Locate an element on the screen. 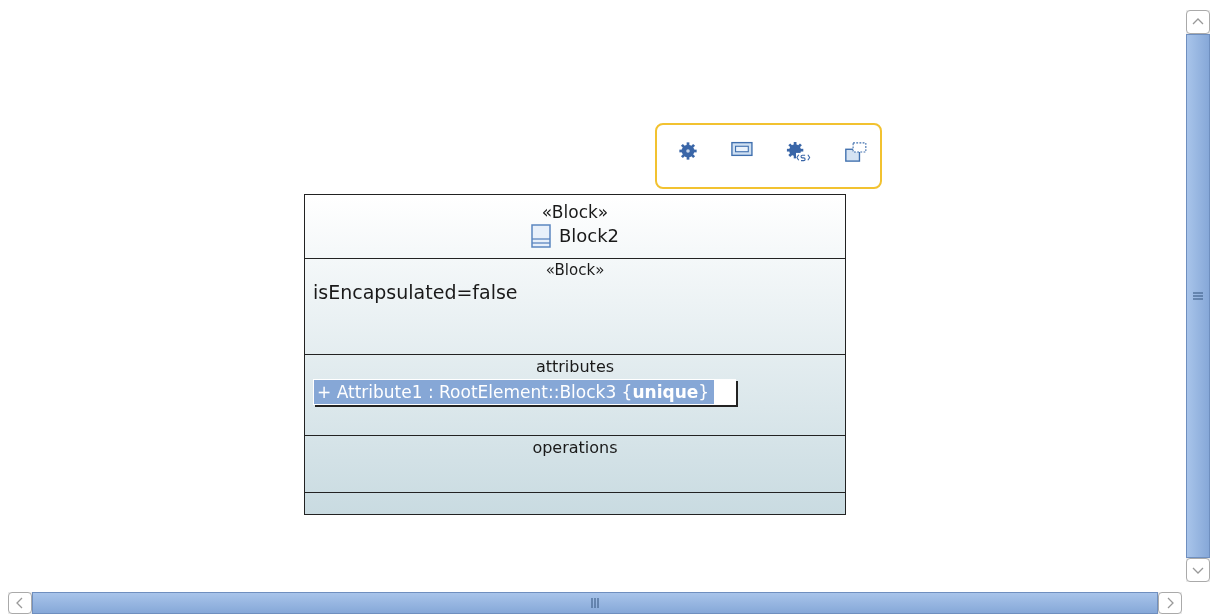 This screenshot has height=614, width=1212. block-icon is located at coordinates (540, 236).